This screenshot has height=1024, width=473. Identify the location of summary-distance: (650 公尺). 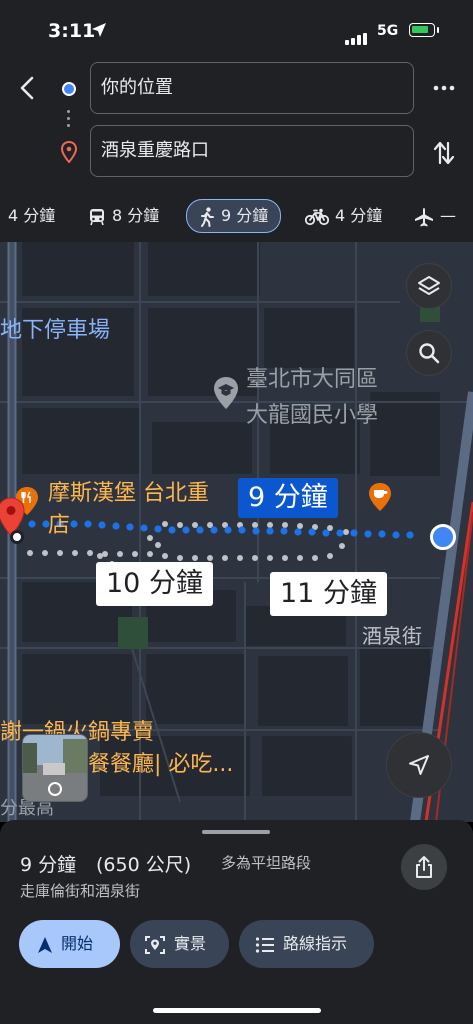
(144, 865).